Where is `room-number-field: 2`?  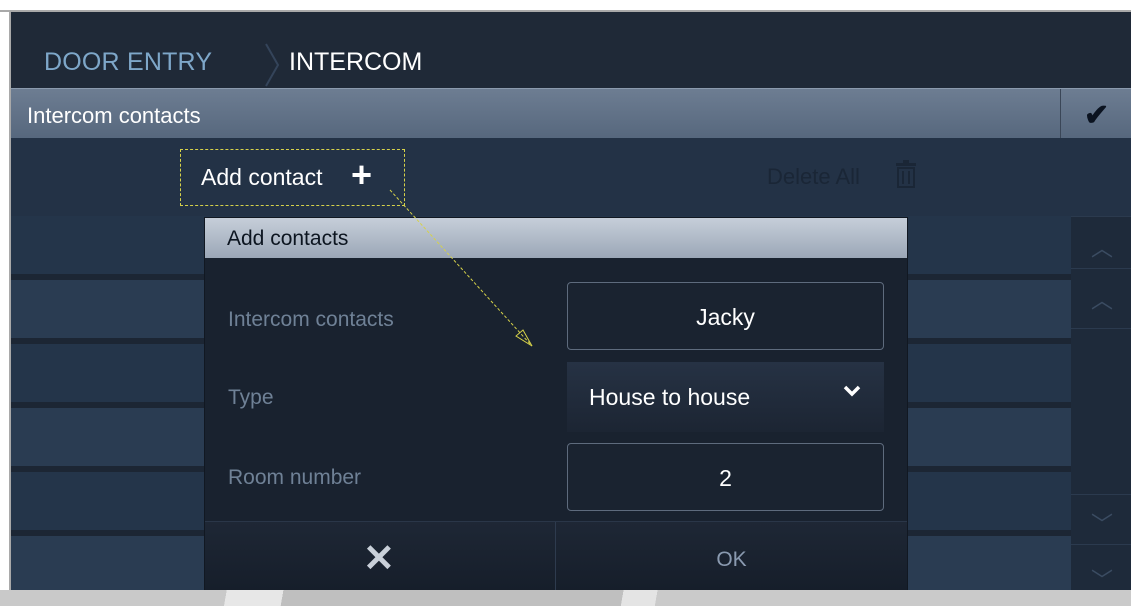 room-number-field: 2 is located at coordinates (725, 477).